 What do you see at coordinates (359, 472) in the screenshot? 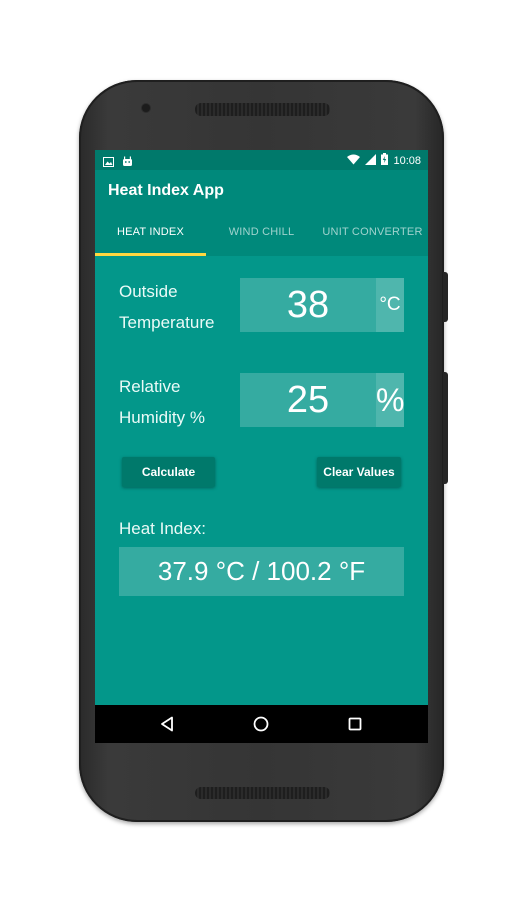
I see `clear-values-button: Clear Values` at bounding box center [359, 472].